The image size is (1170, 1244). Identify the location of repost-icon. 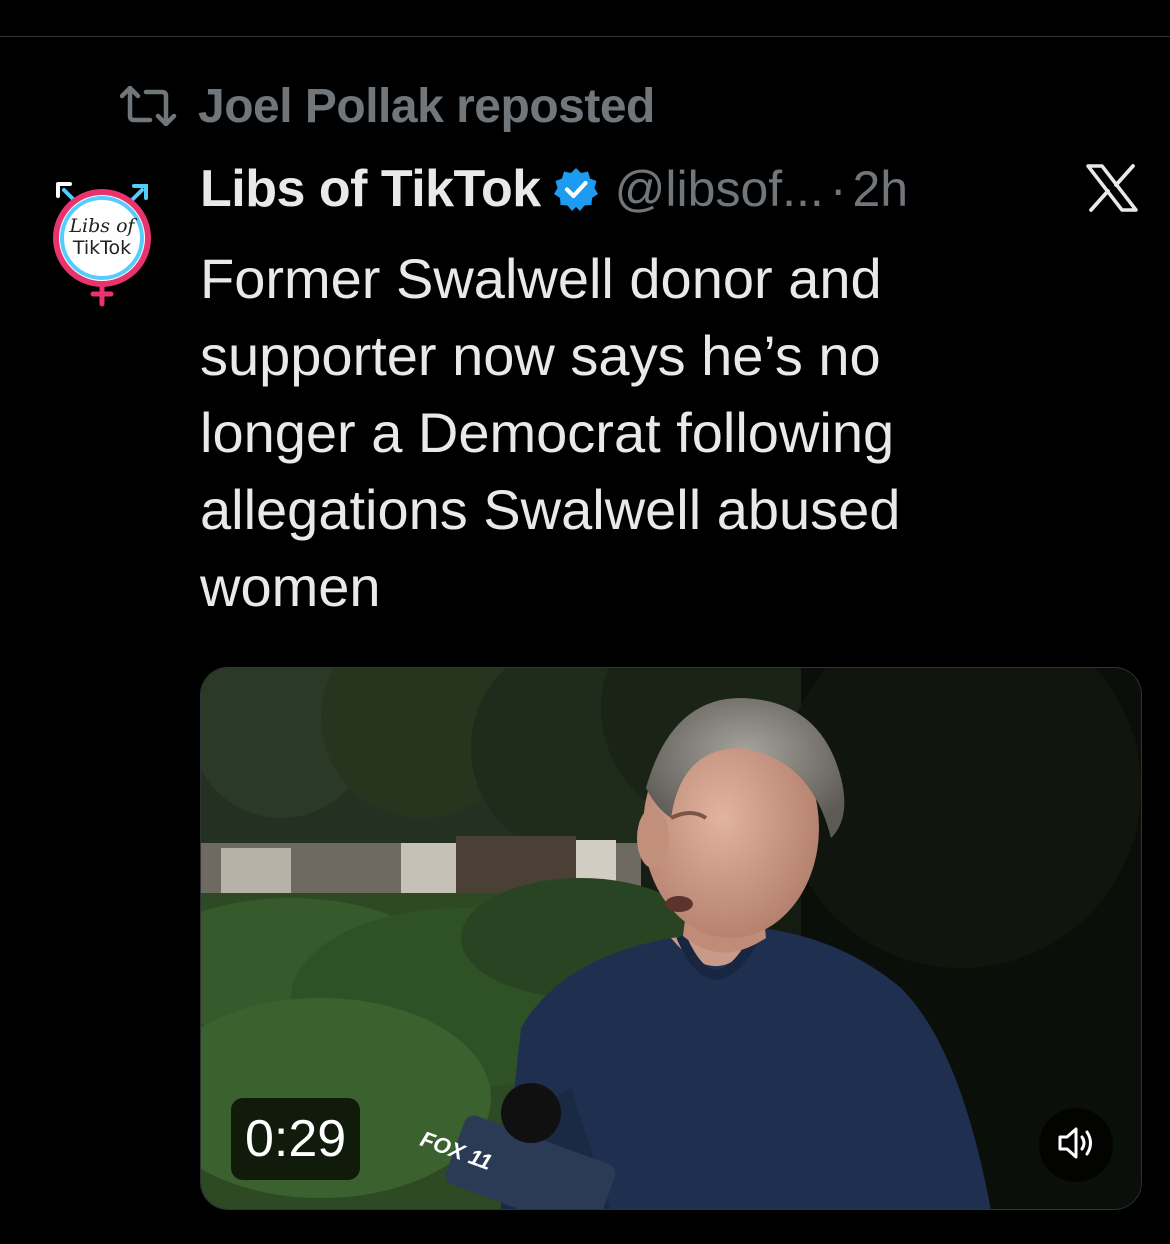
(148, 106).